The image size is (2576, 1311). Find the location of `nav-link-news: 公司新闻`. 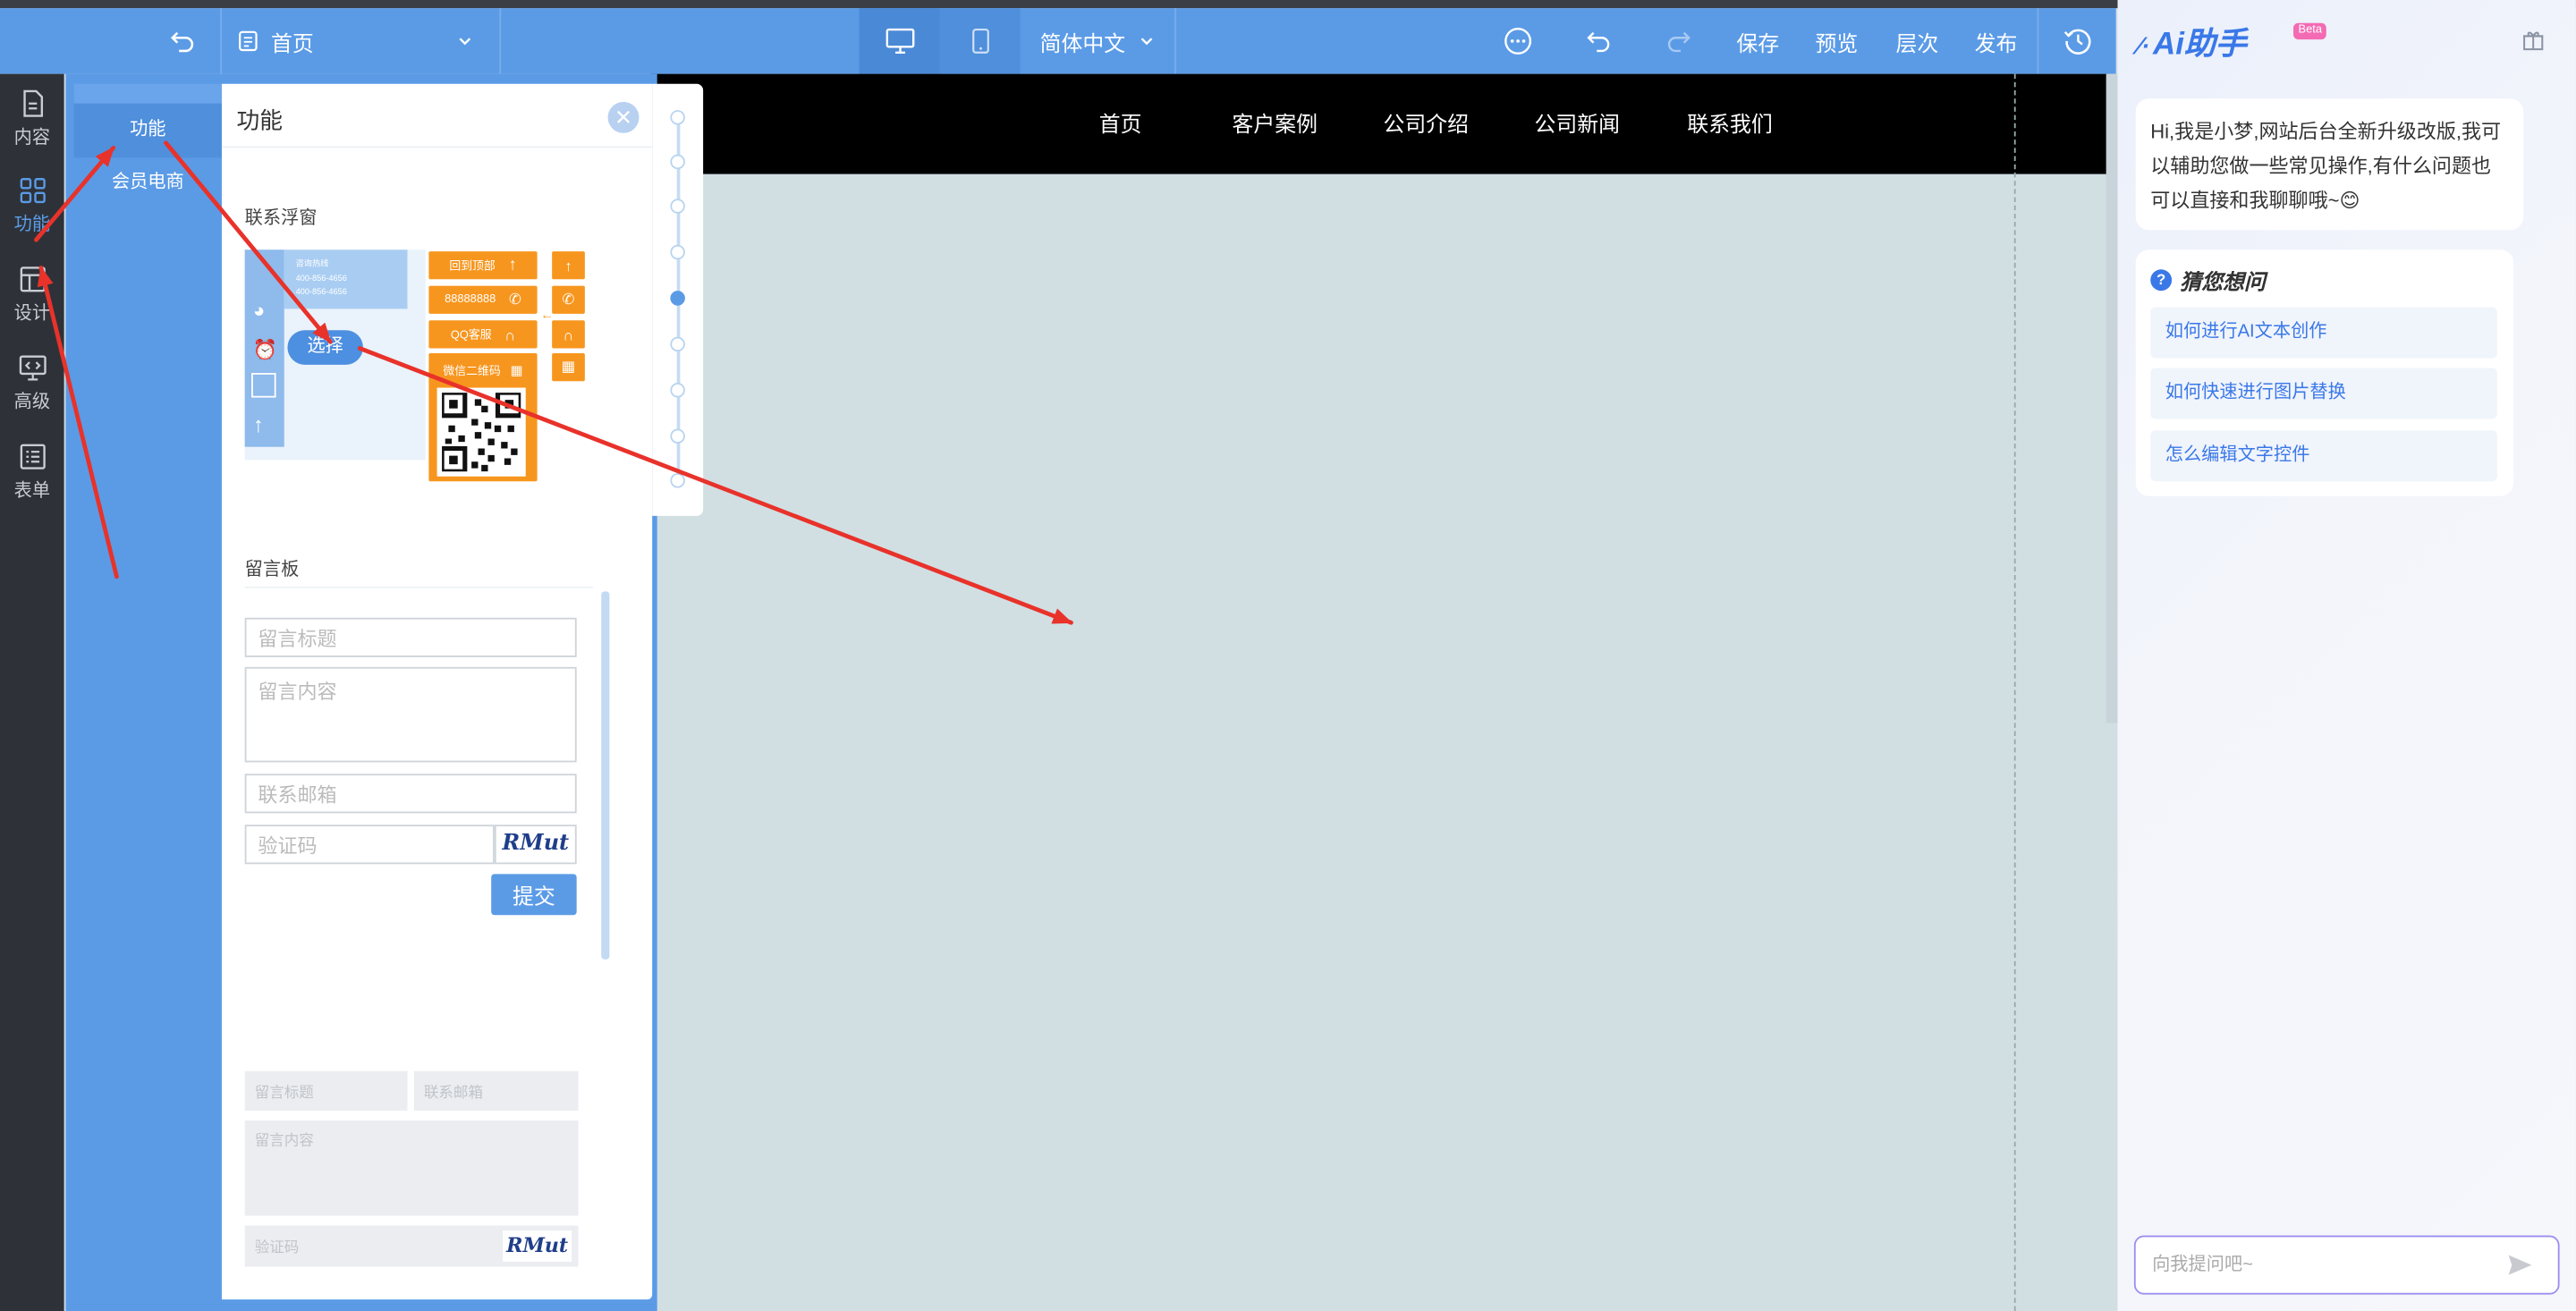

nav-link-news: 公司新闻 is located at coordinates (1577, 124).